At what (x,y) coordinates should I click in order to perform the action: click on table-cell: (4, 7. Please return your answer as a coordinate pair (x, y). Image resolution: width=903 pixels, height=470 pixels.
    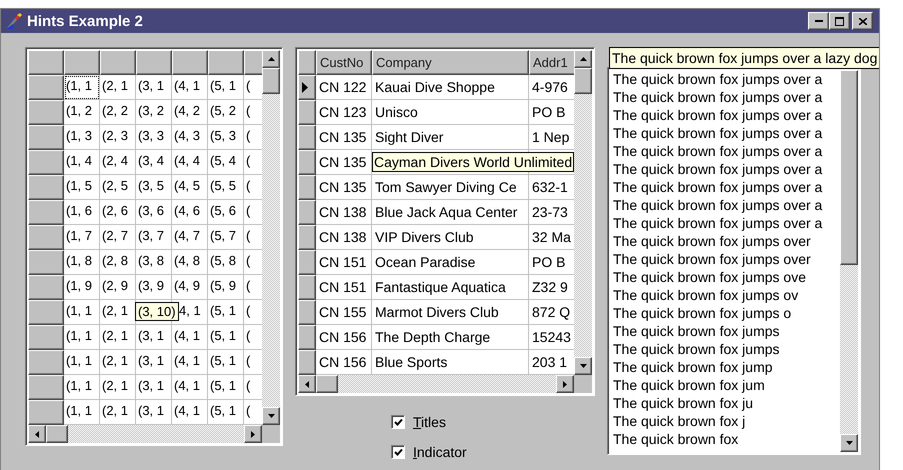
    Looking at the image, I should click on (190, 237).